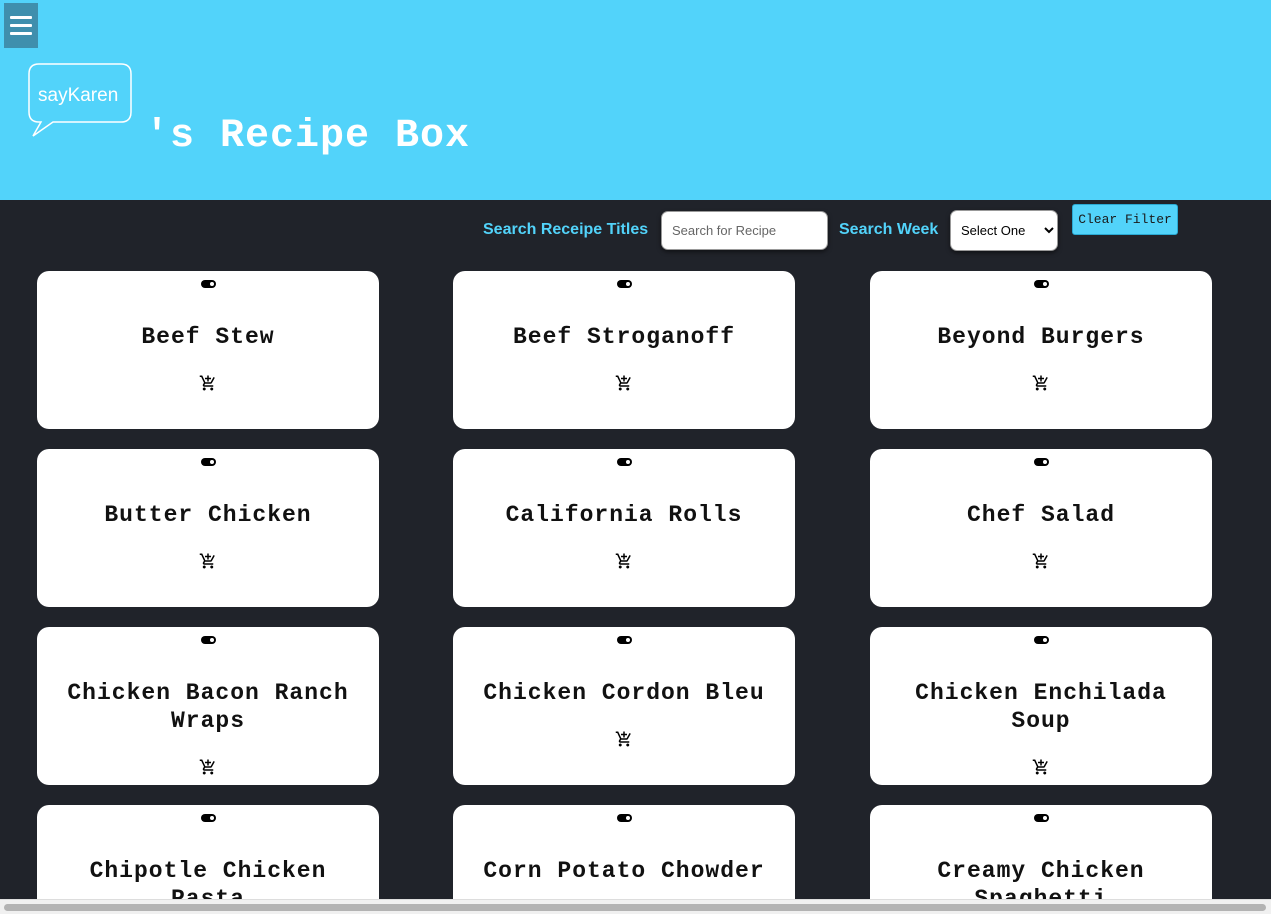  What do you see at coordinates (1041, 878) in the screenshot?
I see `recipe-title: Creamy Chicken Spaghetti` at bounding box center [1041, 878].